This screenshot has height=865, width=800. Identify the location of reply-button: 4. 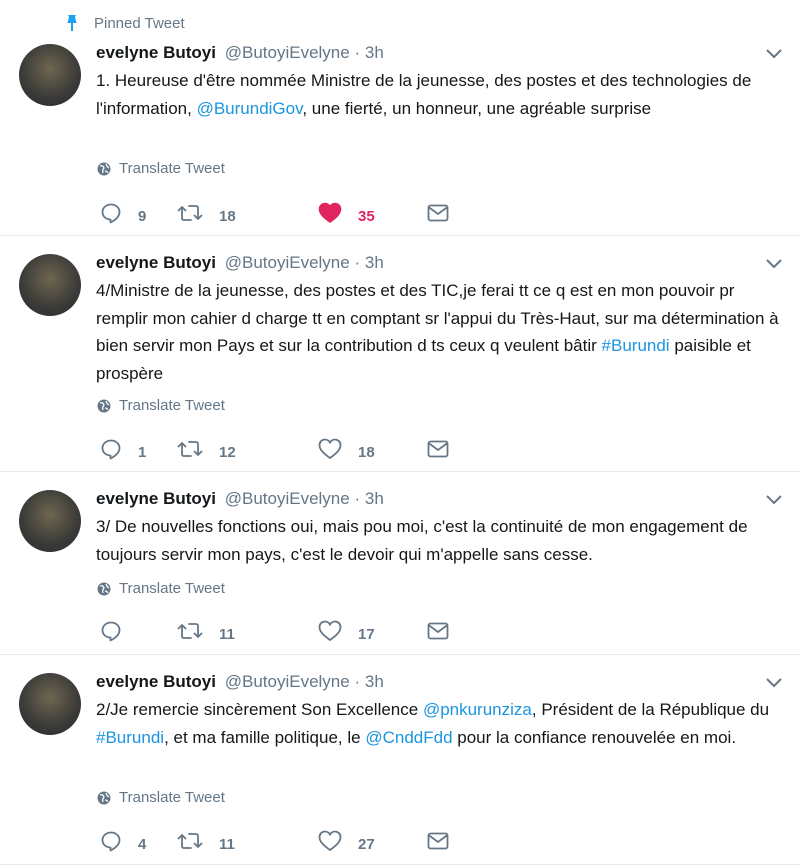
(123, 841).